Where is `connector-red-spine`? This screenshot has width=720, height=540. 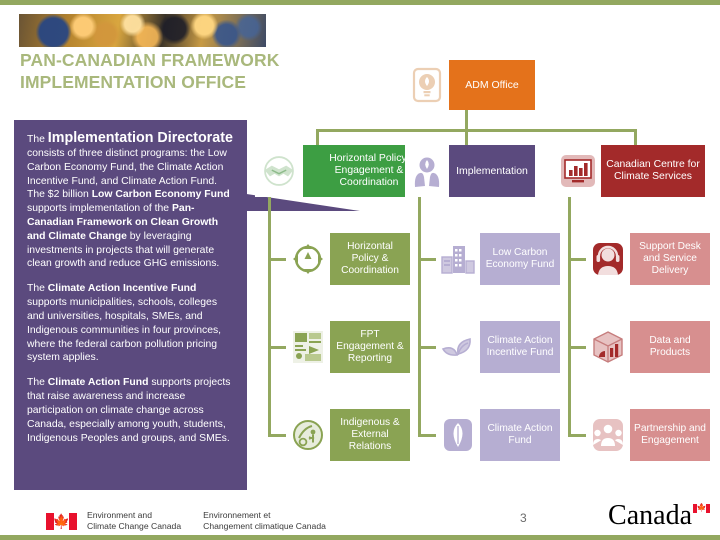 connector-red-spine is located at coordinates (569, 317).